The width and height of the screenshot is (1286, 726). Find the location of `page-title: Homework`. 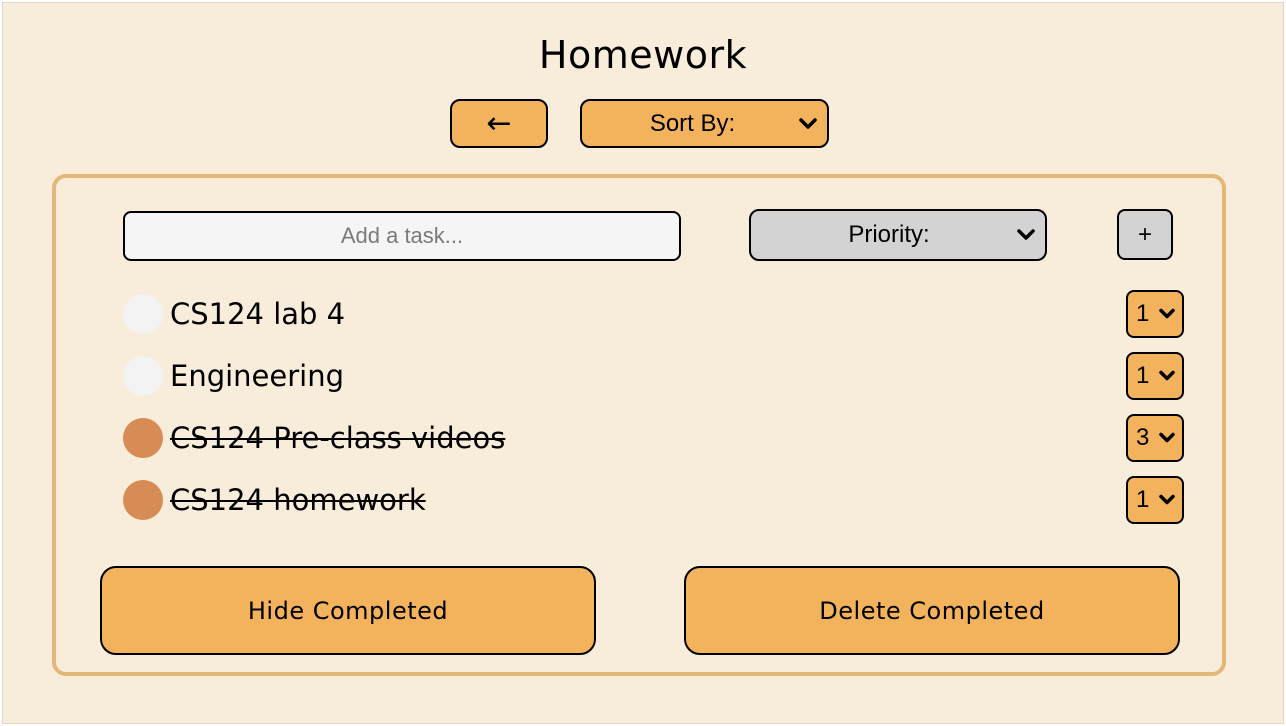

page-title: Homework is located at coordinates (643, 55).